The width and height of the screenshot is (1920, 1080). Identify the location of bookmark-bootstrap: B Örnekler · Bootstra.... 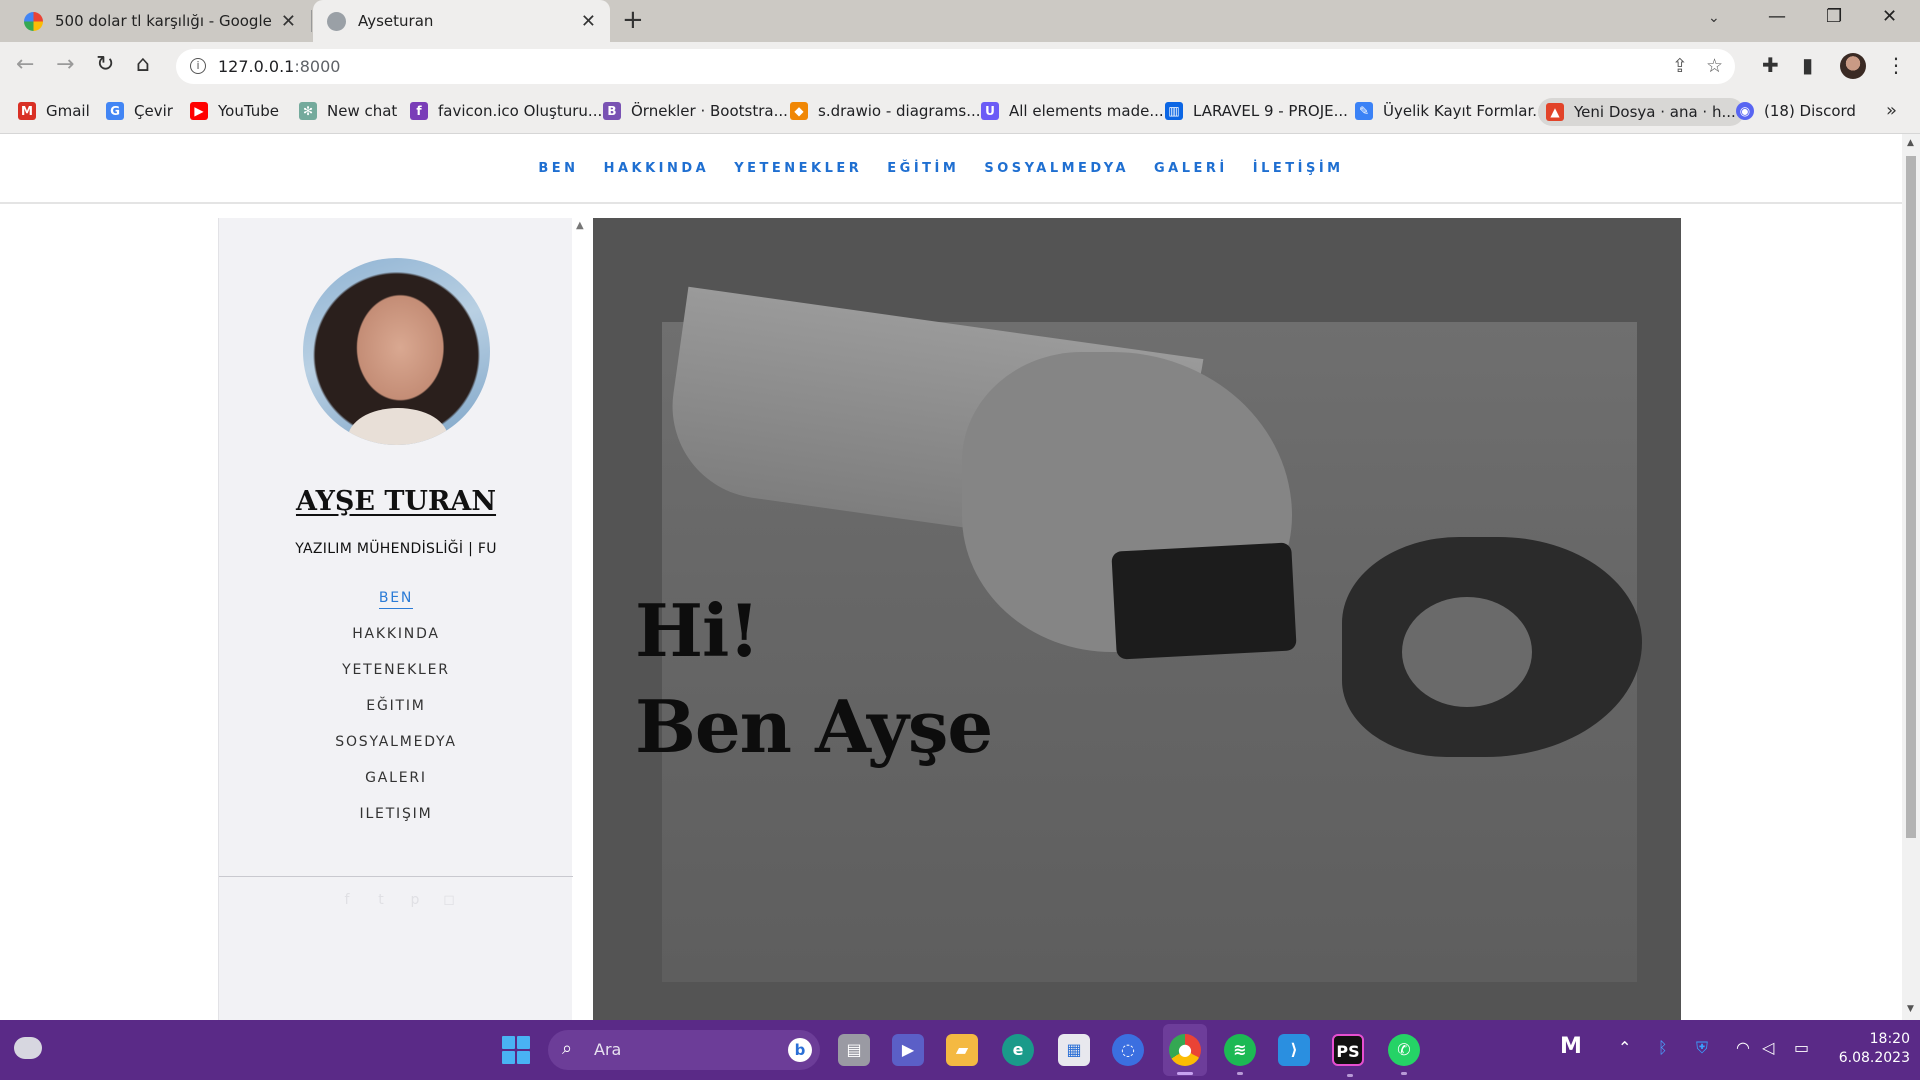
(695, 111).